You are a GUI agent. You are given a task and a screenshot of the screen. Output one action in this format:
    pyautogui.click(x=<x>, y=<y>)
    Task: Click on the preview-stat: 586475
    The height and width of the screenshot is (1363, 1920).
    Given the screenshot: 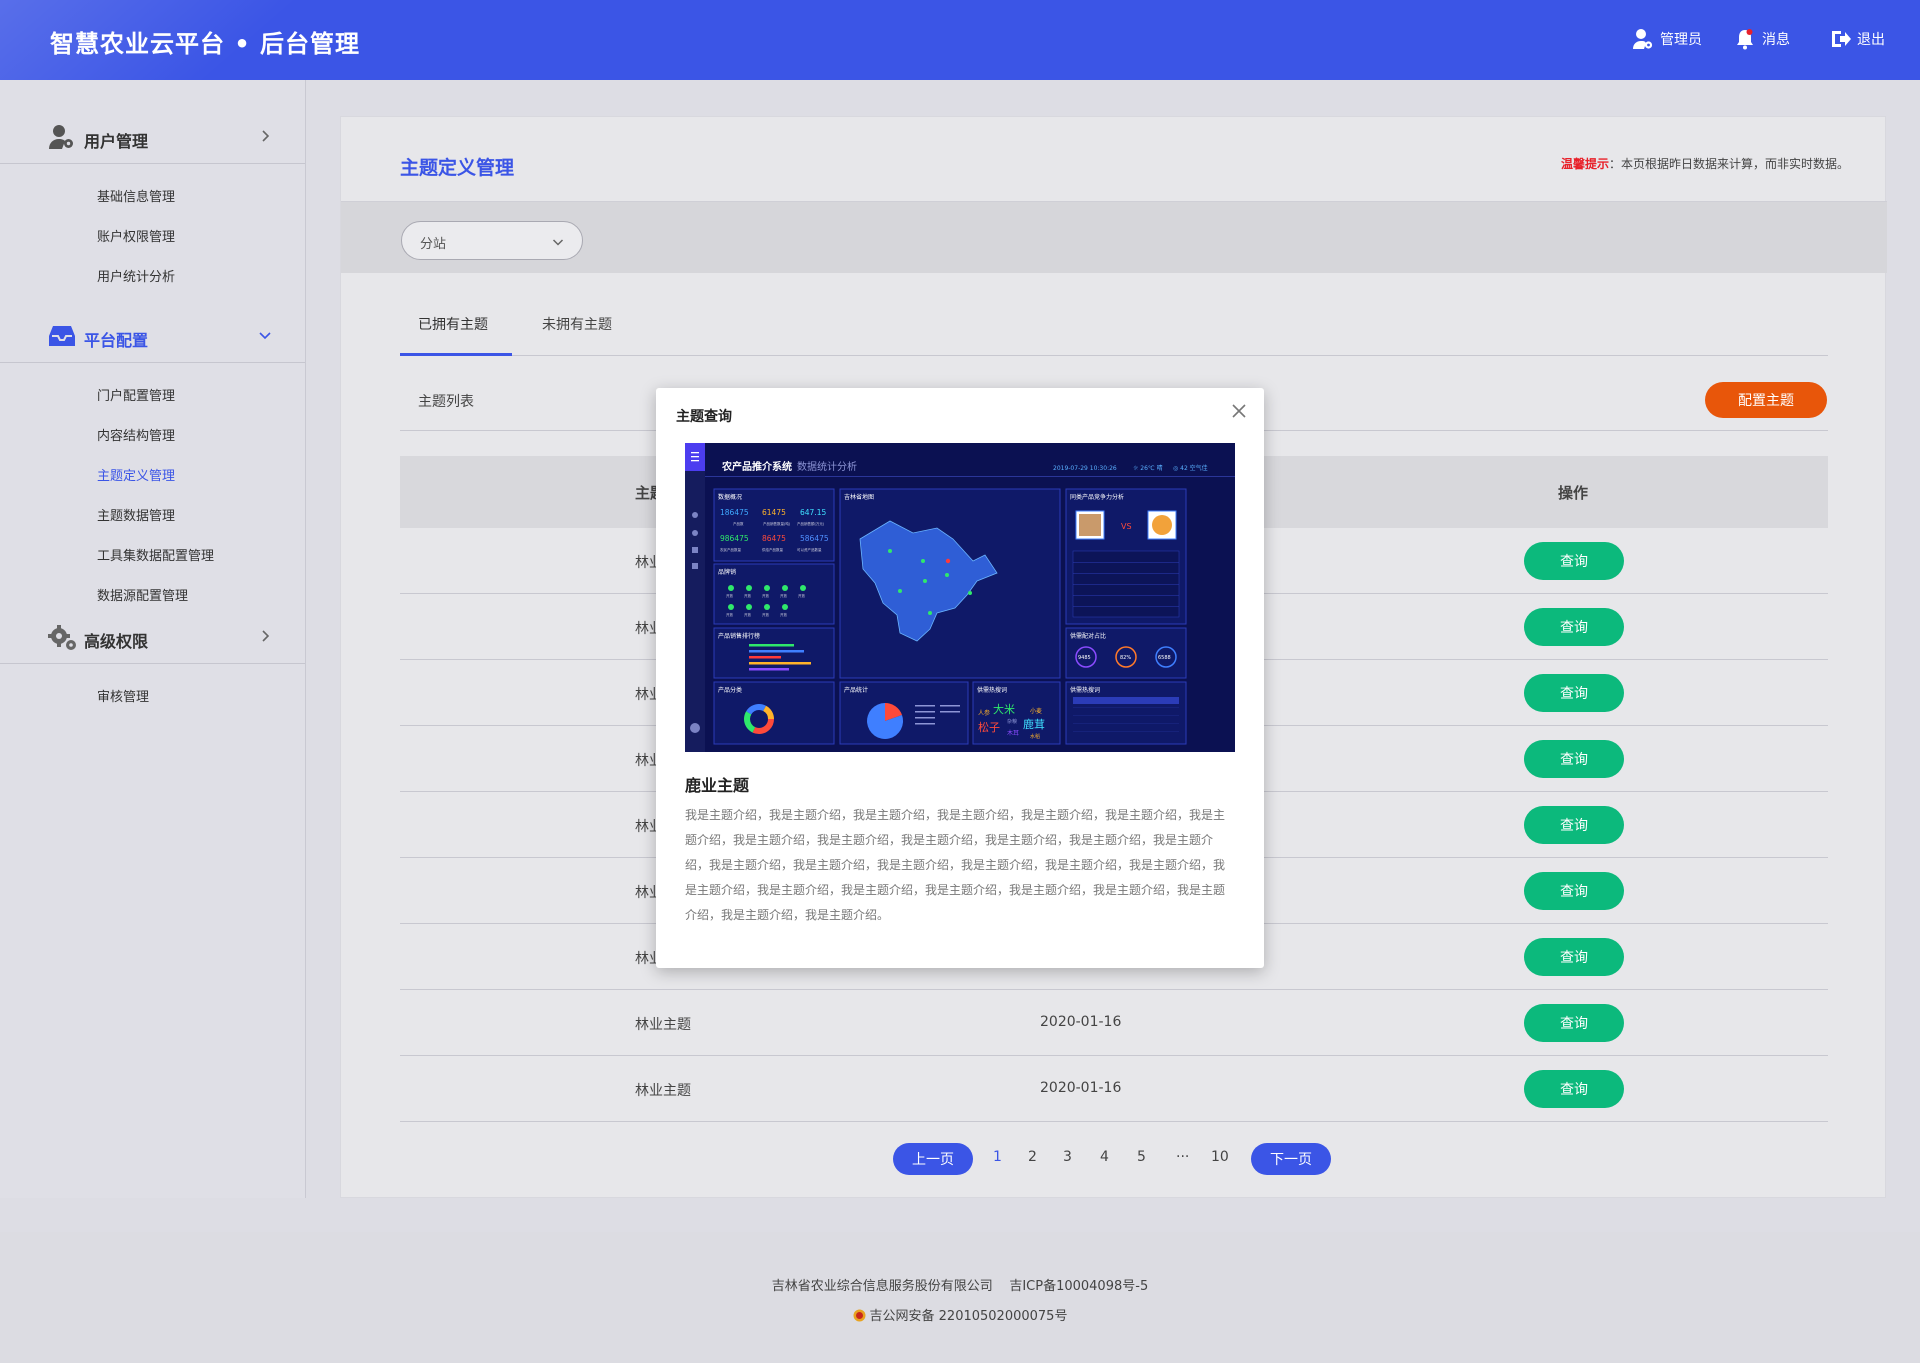 What is the action you would take?
    pyautogui.click(x=814, y=538)
    